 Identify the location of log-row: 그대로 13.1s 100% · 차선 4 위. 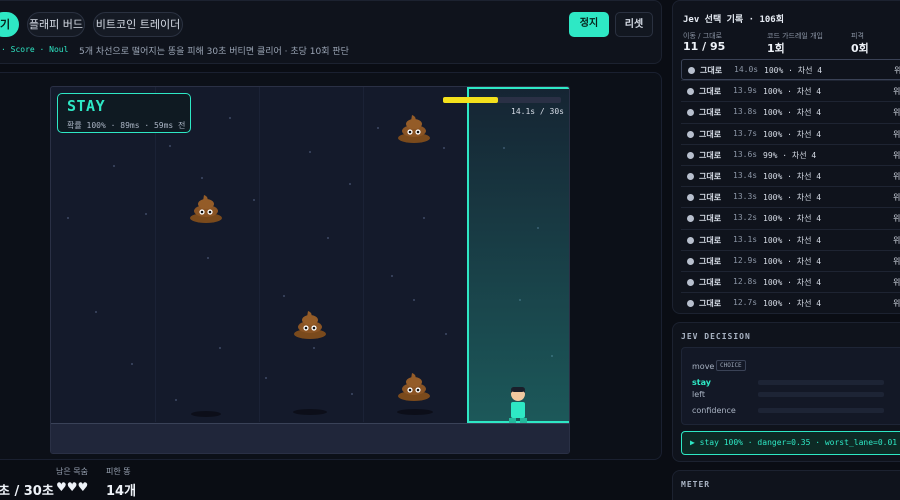
(790, 239).